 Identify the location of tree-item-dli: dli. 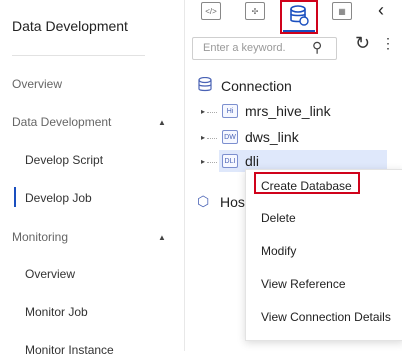
(252, 161).